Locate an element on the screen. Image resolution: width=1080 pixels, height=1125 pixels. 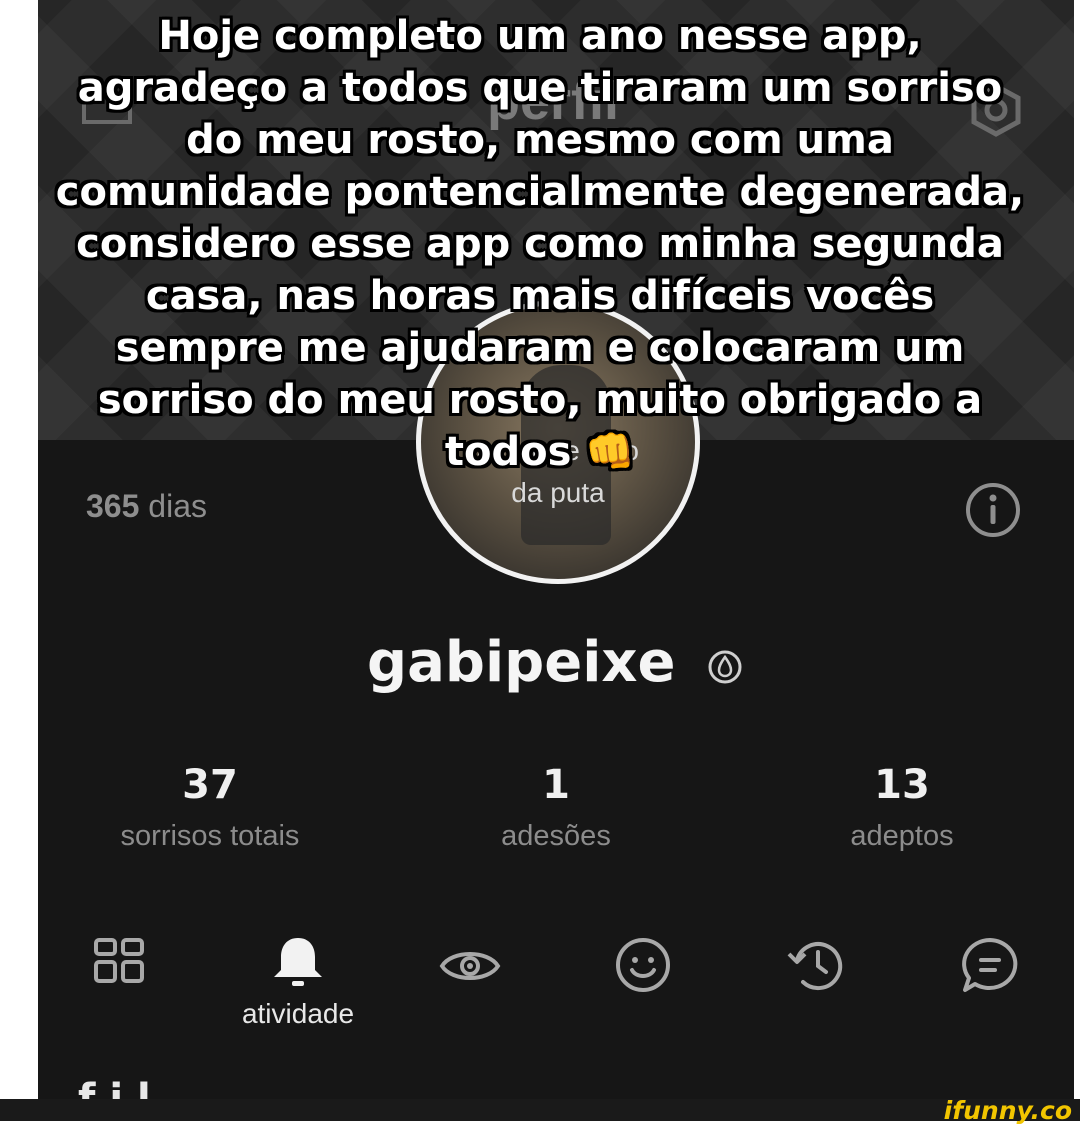
tab-activity-label: atividade is located at coordinates (298, 1013).